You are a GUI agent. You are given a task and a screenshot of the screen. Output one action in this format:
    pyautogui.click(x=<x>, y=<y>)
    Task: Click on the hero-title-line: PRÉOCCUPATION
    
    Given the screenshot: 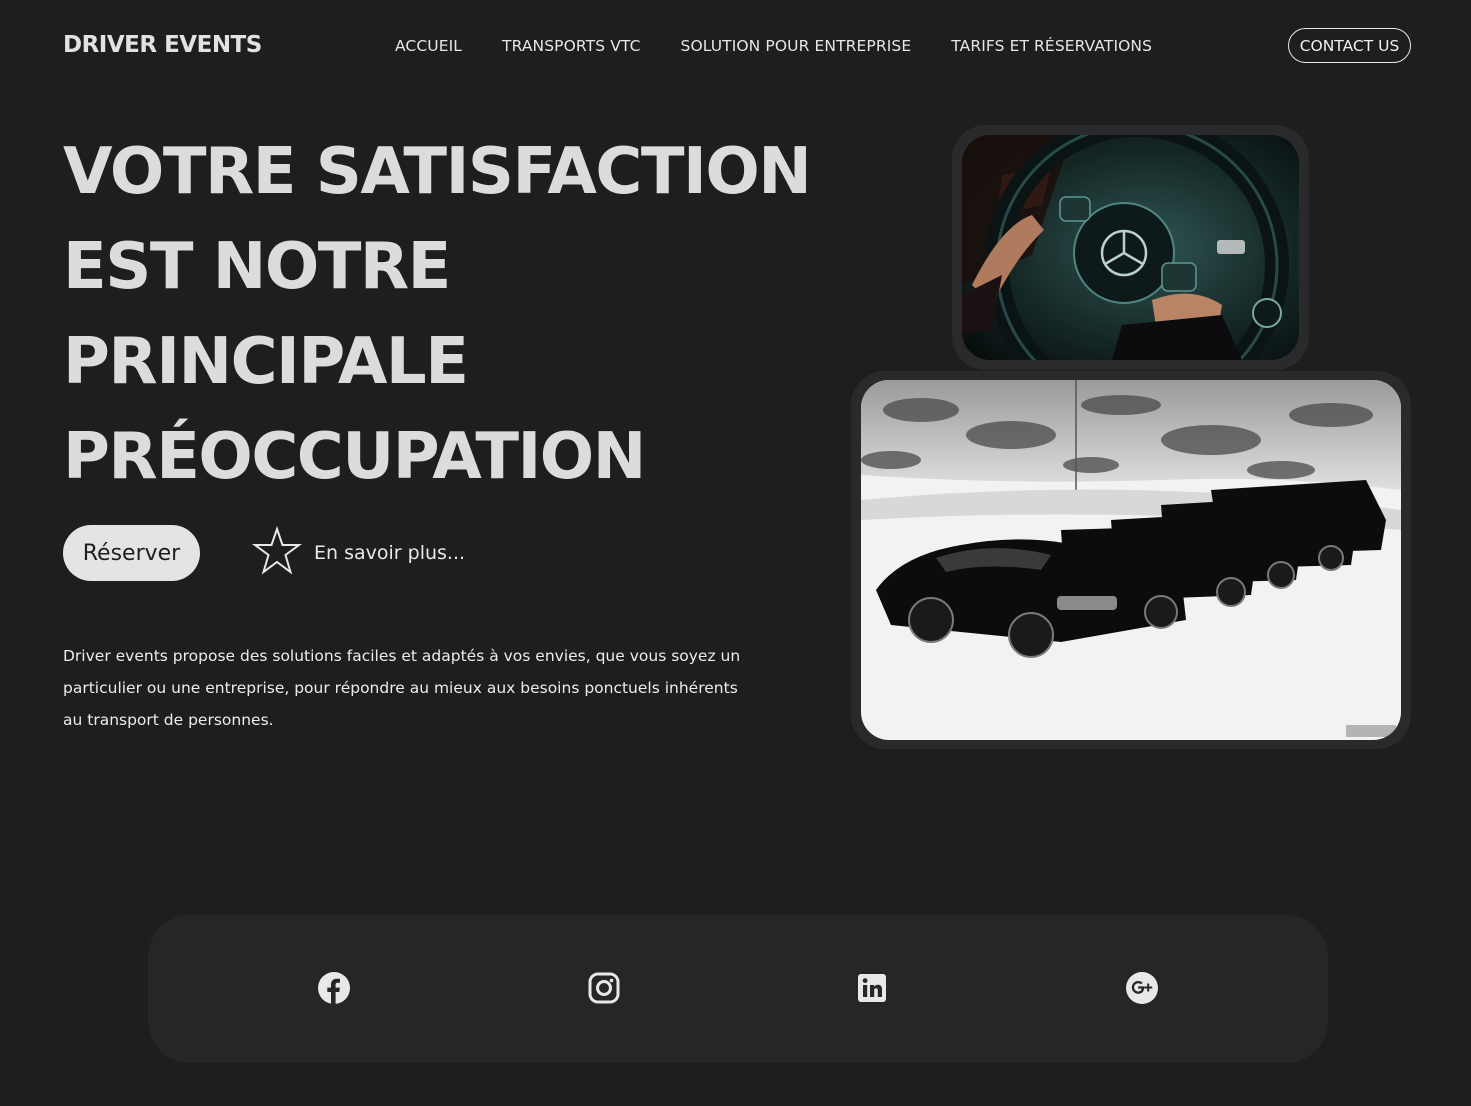 What is the action you would take?
    pyautogui.click(x=354, y=457)
    